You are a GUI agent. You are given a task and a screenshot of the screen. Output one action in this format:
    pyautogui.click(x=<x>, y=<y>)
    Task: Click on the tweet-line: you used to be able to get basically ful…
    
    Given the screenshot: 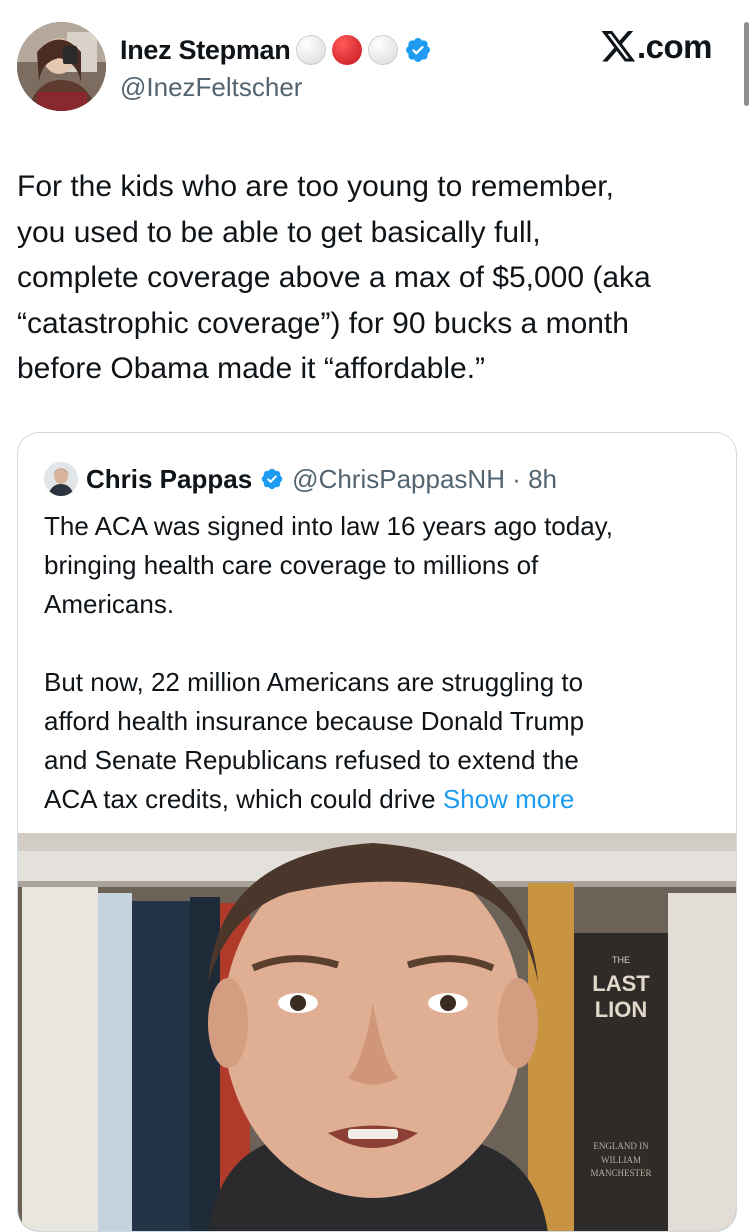 What is the action you would take?
    pyautogui.click(x=279, y=232)
    